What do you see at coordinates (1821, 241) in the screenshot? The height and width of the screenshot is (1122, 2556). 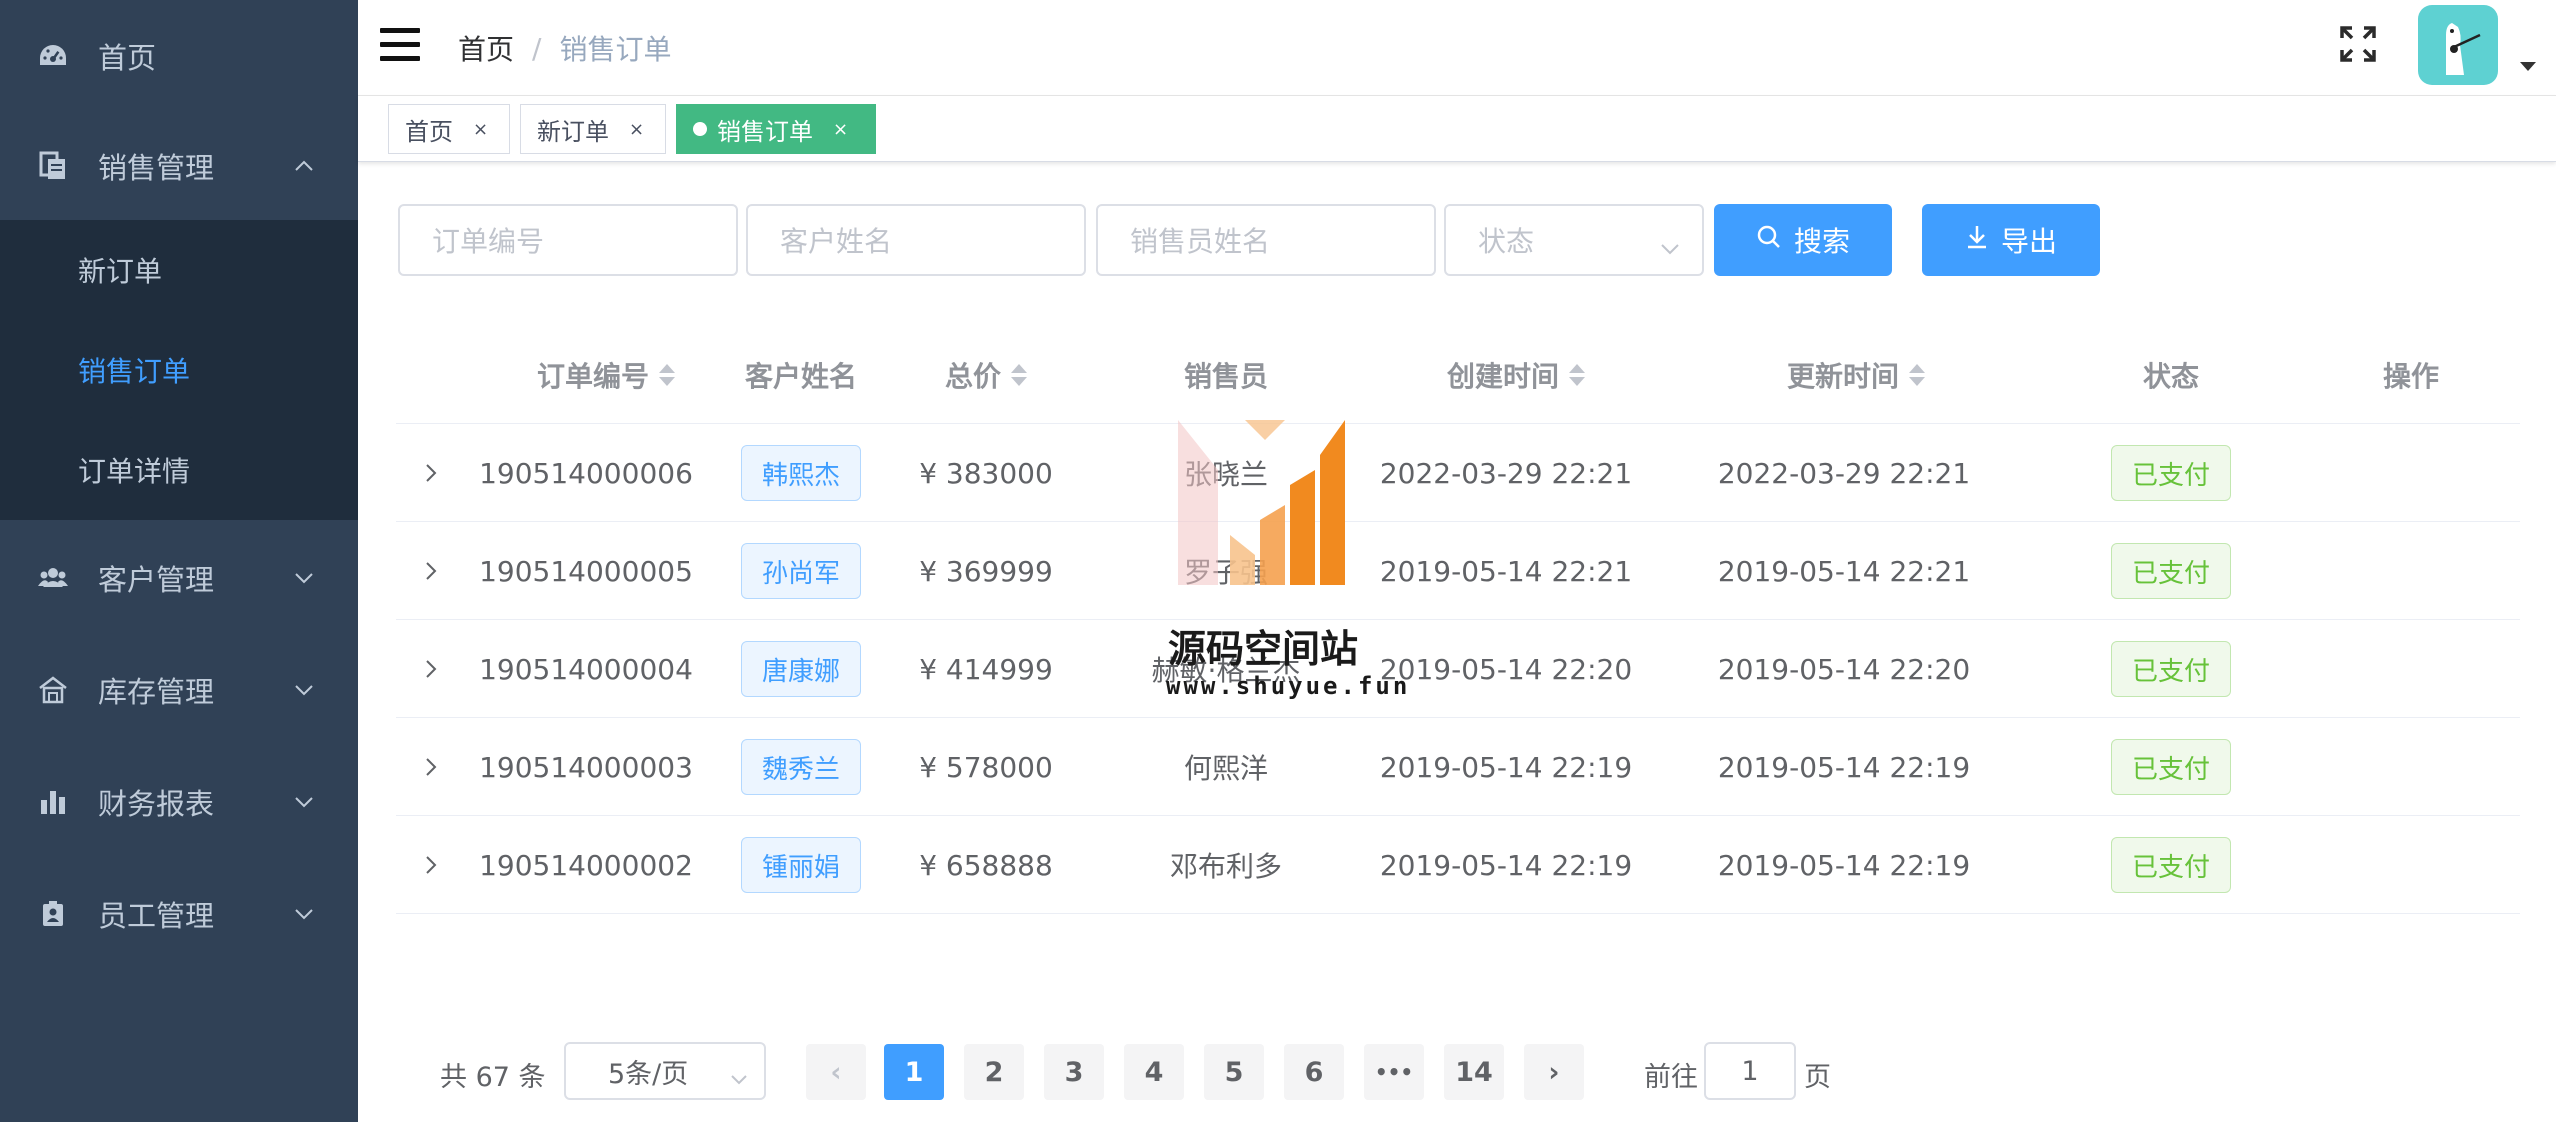 I see `search-button-label: 搜索` at bounding box center [1821, 241].